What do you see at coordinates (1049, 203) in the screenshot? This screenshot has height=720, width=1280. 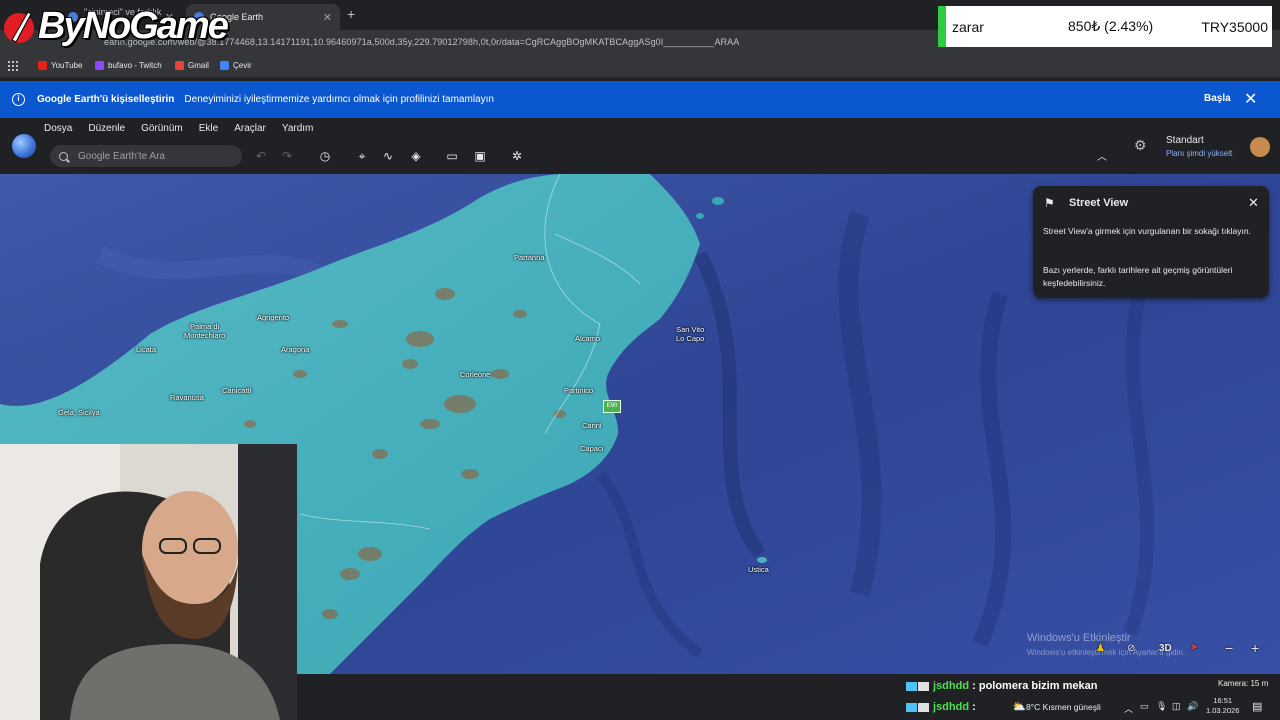 I see `street-view-icon: ⚑` at bounding box center [1049, 203].